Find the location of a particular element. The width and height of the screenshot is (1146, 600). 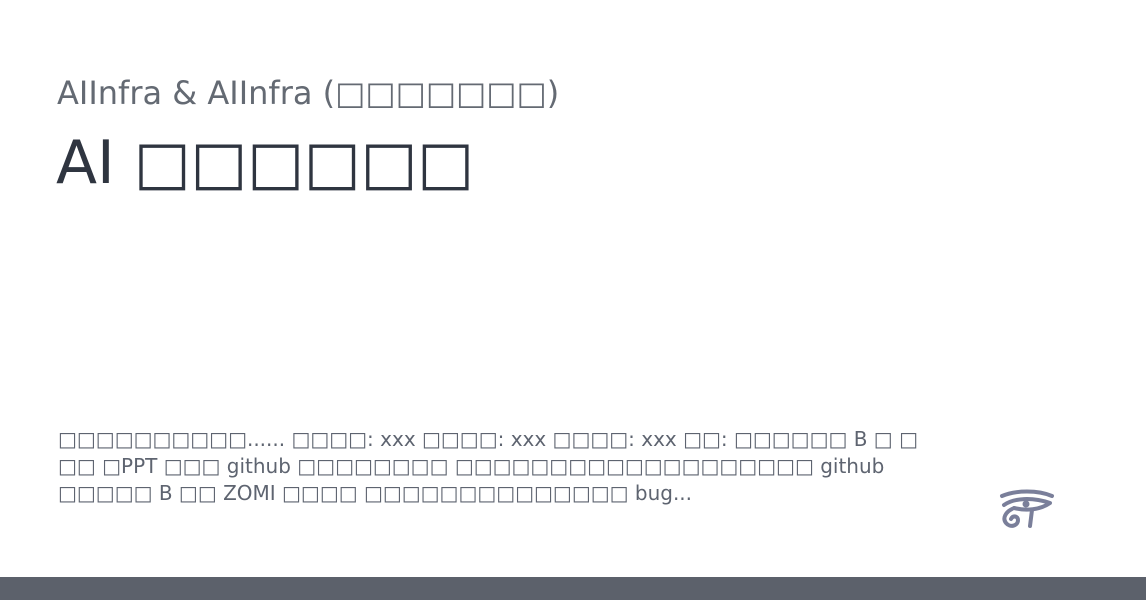

eye-of-horus-icon is located at coordinates (1027, 508).